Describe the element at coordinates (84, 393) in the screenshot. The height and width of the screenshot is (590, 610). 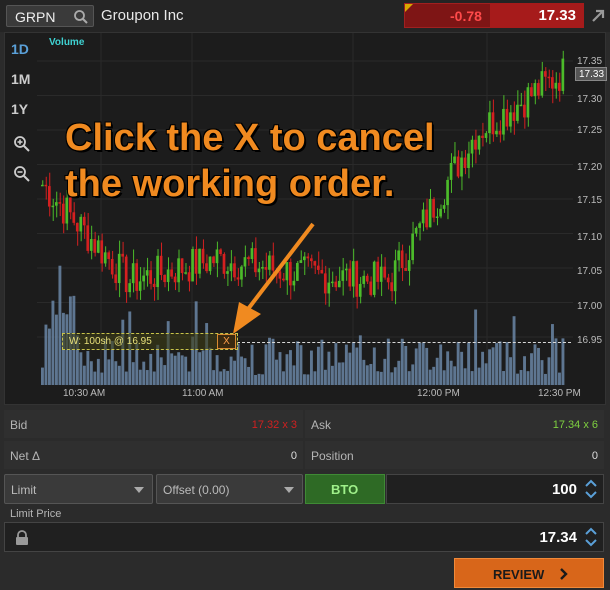
I see `x-tick: 10:30 AM` at that location.